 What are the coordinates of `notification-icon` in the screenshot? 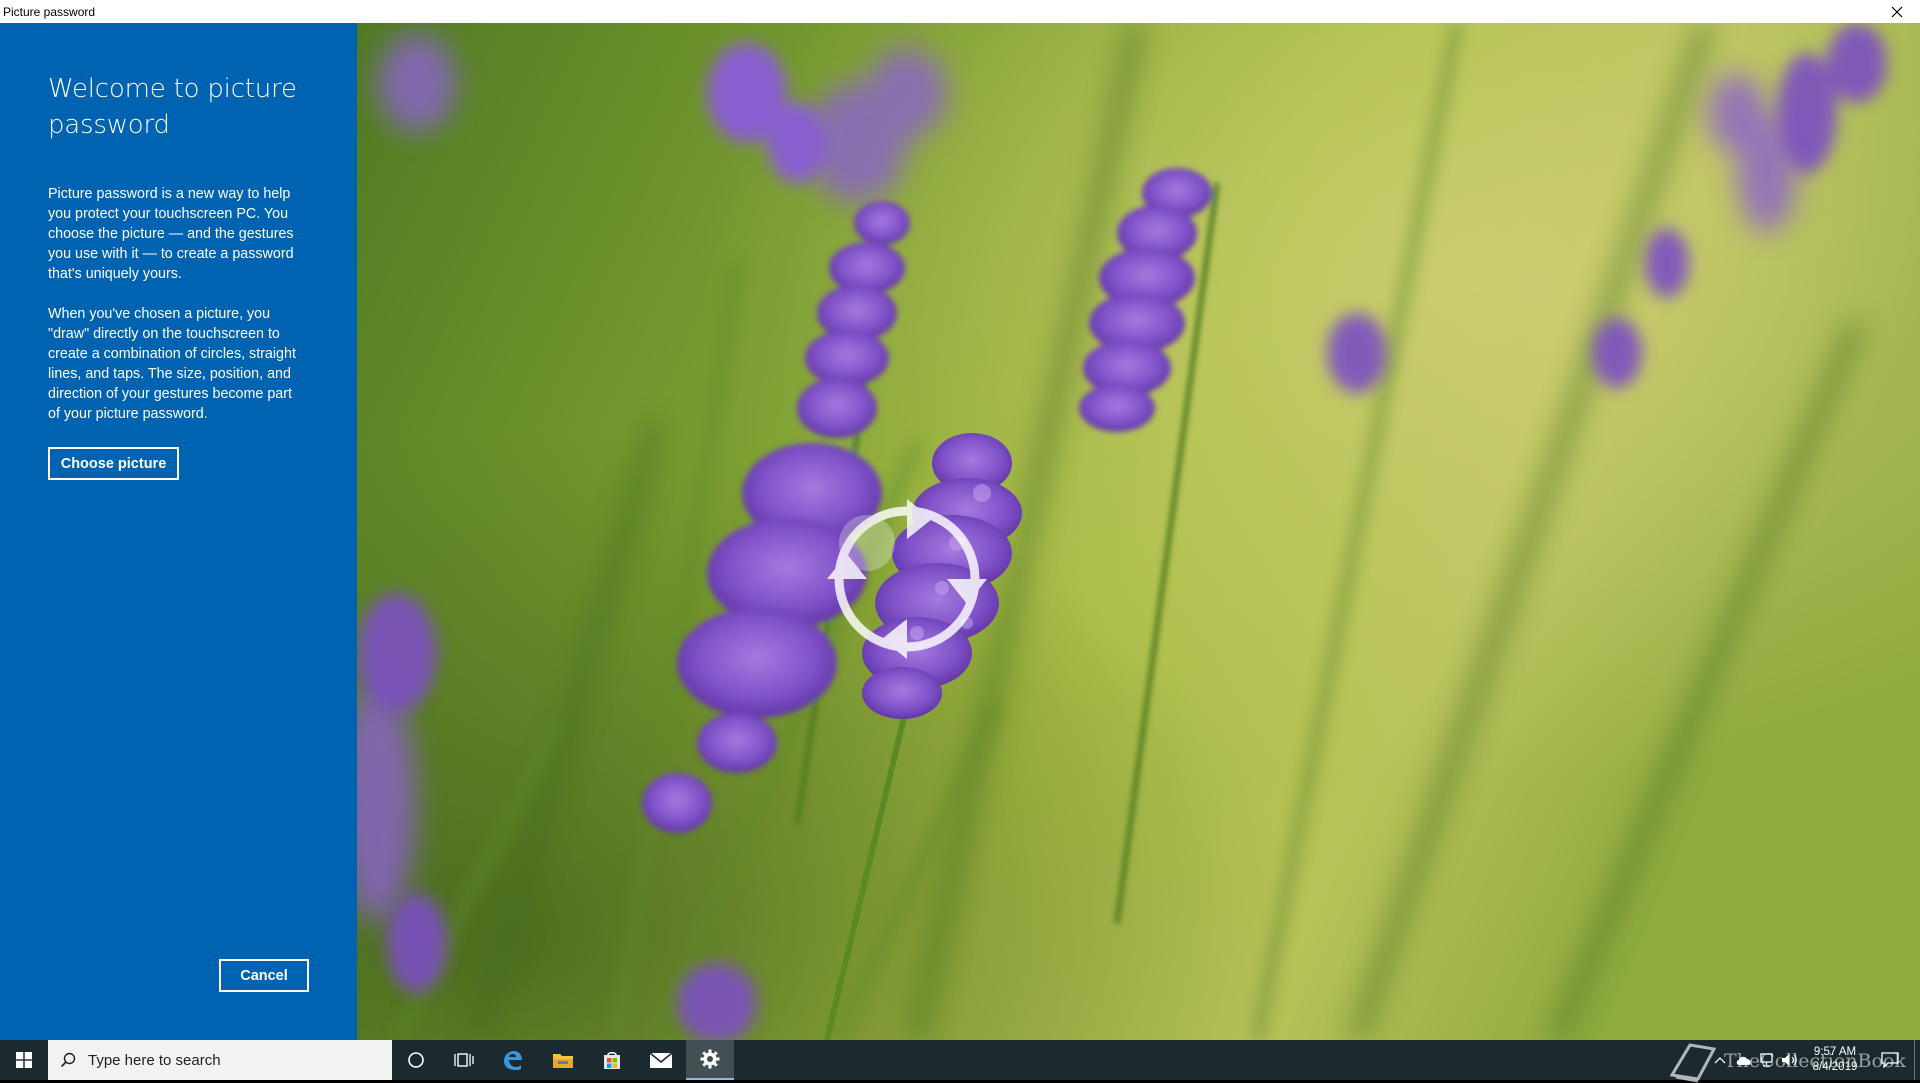 It's located at (1890, 1060).